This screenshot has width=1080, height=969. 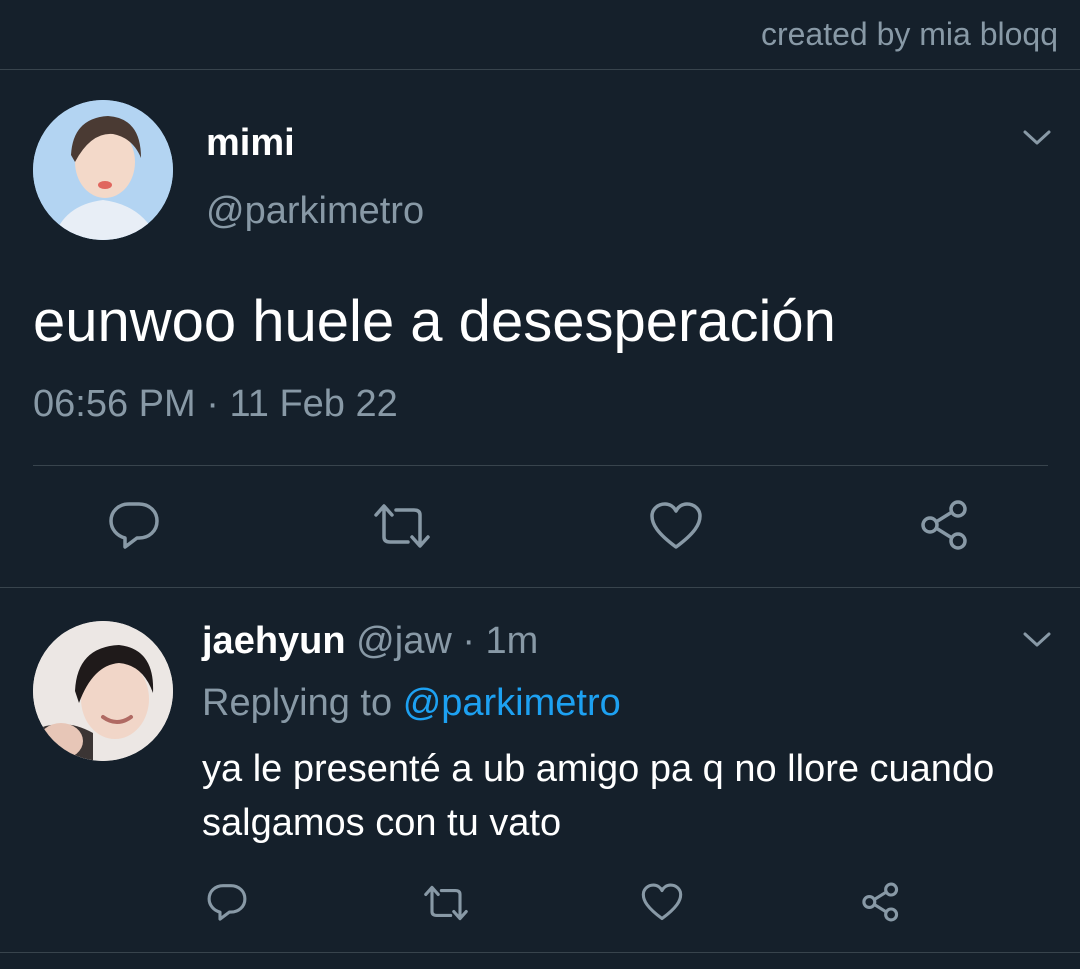 What do you see at coordinates (114, 404) in the screenshot?
I see `tweet-time: 06:56 PM` at bounding box center [114, 404].